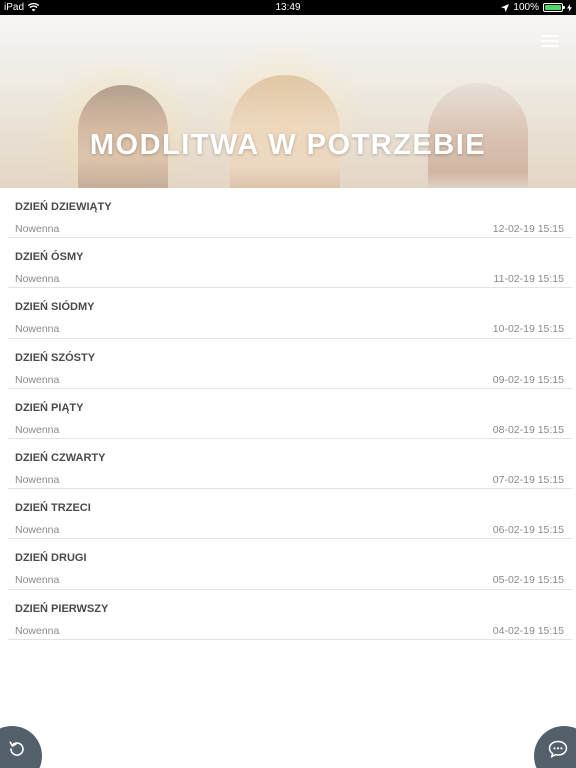 Image resolution: width=576 pixels, height=768 pixels. What do you see at coordinates (505, 7) in the screenshot?
I see `location-arrow-icon` at bounding box center [505, 7].